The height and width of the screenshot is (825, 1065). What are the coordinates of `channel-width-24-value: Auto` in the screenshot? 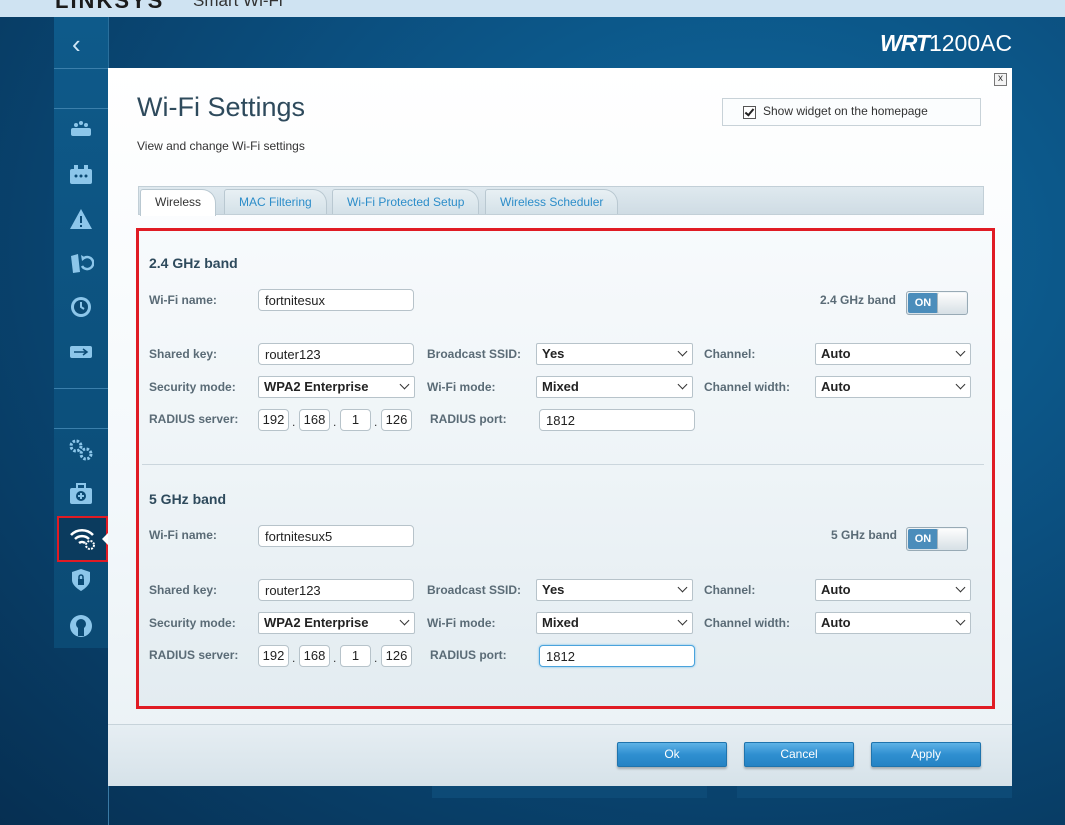 It's located at (836, 386).